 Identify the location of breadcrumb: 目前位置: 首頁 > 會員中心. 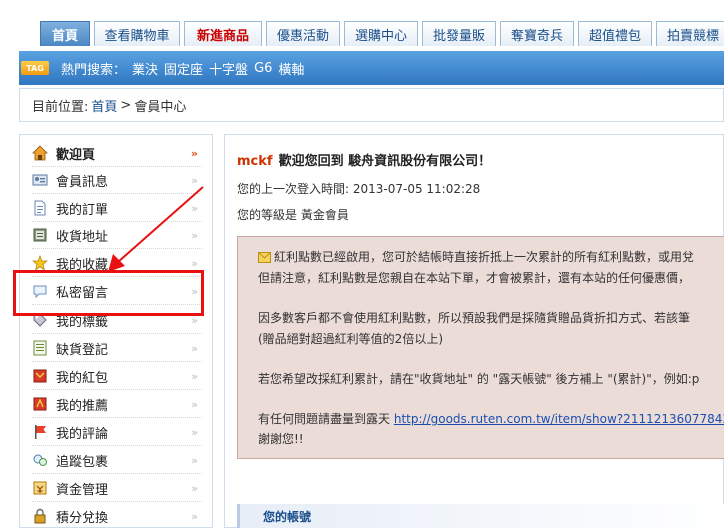
(371, 105).